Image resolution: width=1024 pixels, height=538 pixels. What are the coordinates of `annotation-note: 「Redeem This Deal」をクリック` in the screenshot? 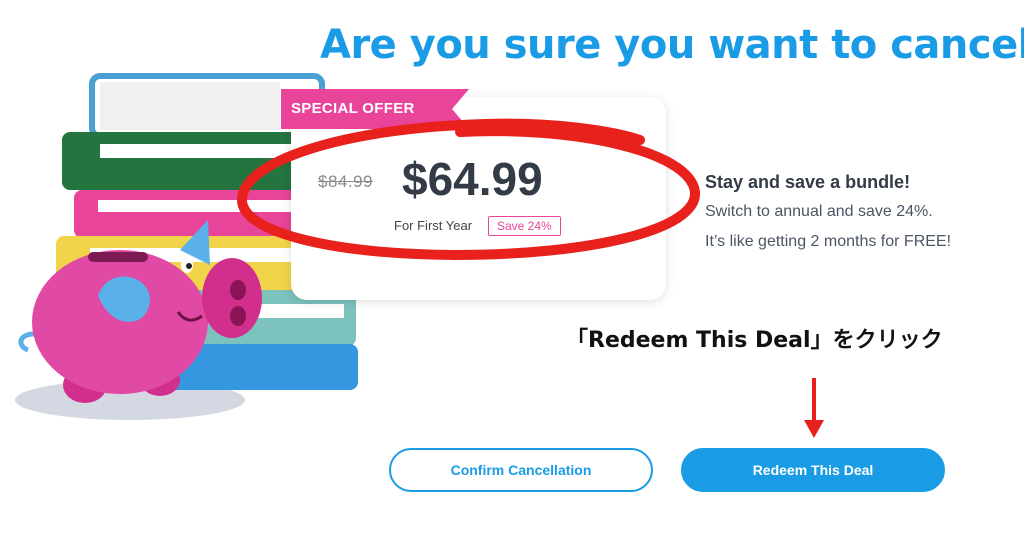 It's located at (754, 340).